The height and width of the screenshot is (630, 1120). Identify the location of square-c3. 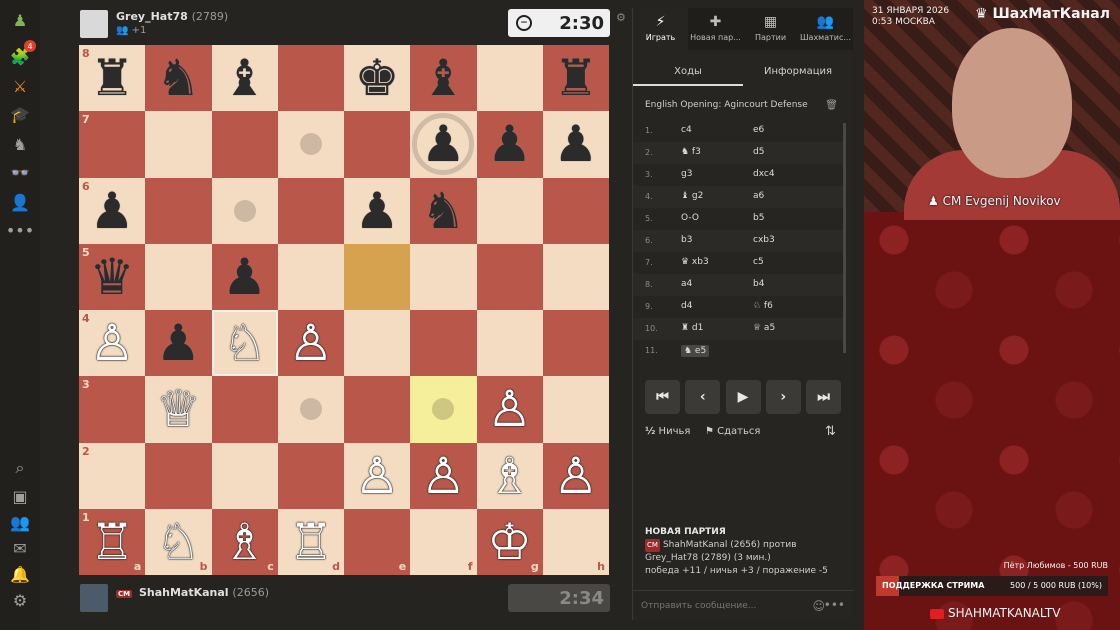
(244, 409).